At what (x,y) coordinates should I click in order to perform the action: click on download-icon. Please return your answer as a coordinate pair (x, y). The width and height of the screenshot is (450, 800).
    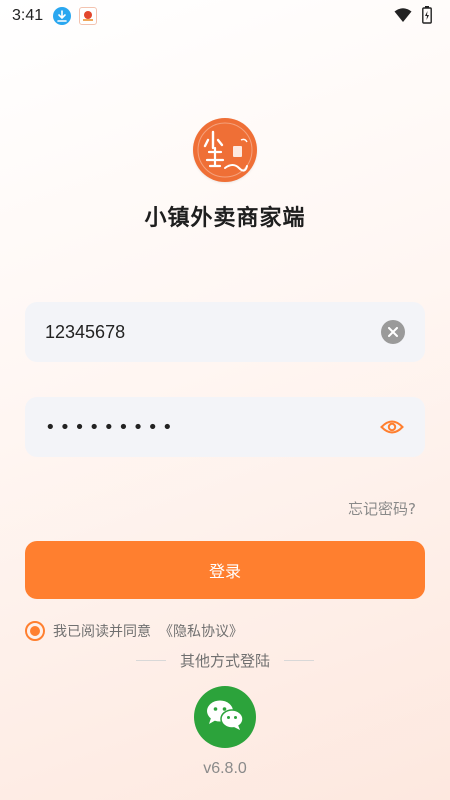
    Looking at the image, I should click on (62, 16).